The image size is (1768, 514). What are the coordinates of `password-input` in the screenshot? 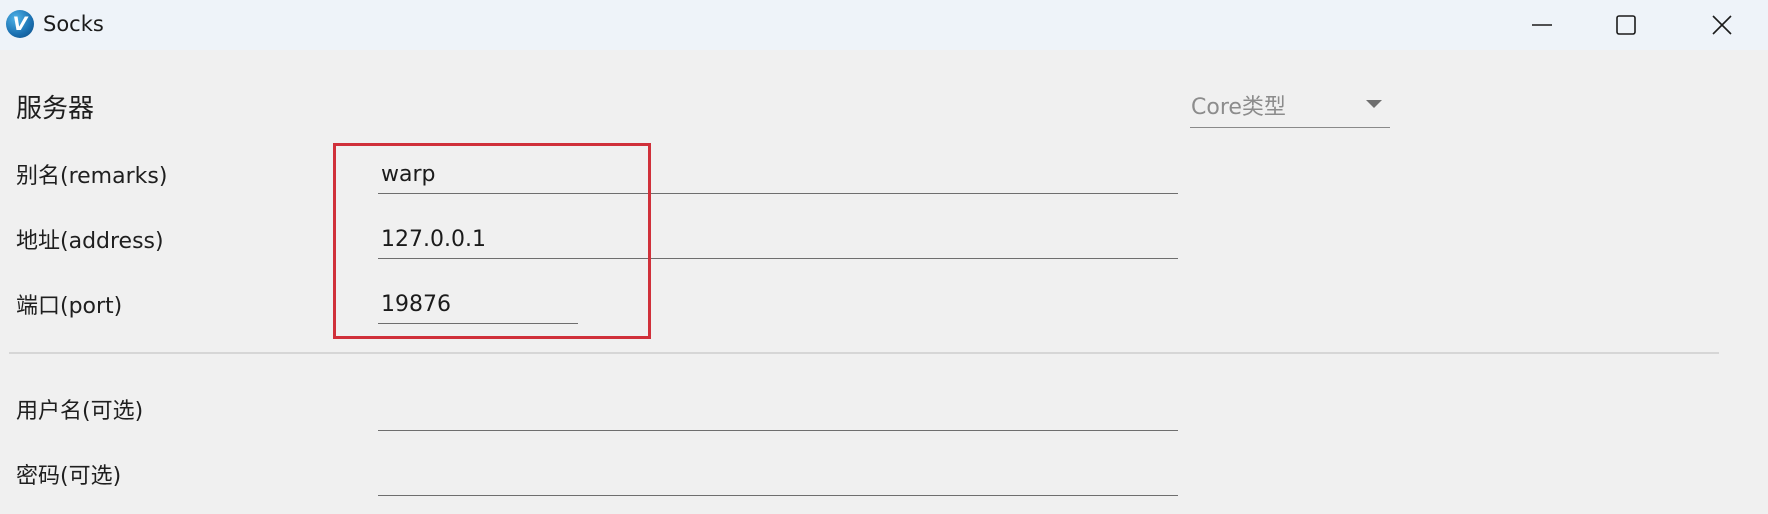 It's located at (778, 478).